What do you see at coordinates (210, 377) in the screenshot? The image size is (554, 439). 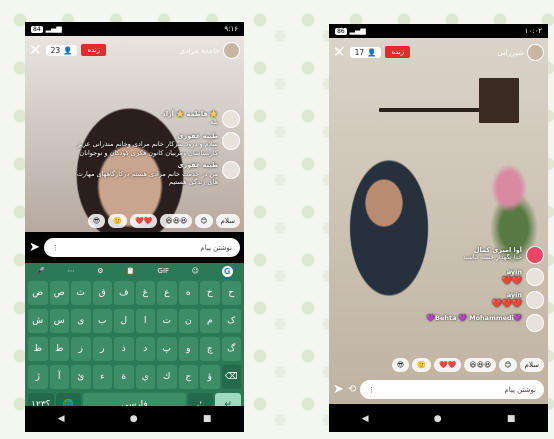 I see `key: ؤ` at bounding box center [210, 377].